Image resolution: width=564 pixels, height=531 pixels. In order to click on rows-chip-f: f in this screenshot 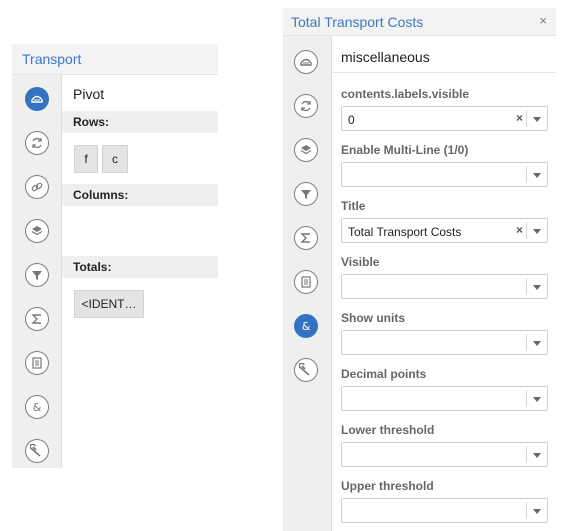, I will do `click(86, 159)`.